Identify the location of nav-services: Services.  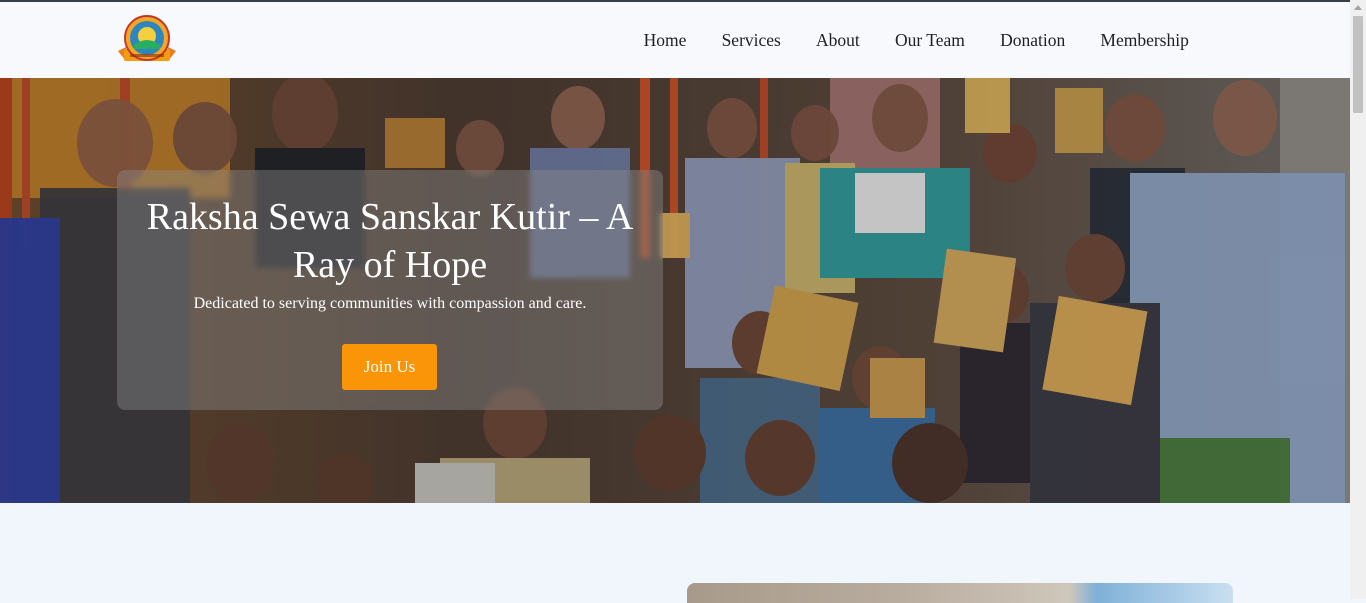
(751, 40).